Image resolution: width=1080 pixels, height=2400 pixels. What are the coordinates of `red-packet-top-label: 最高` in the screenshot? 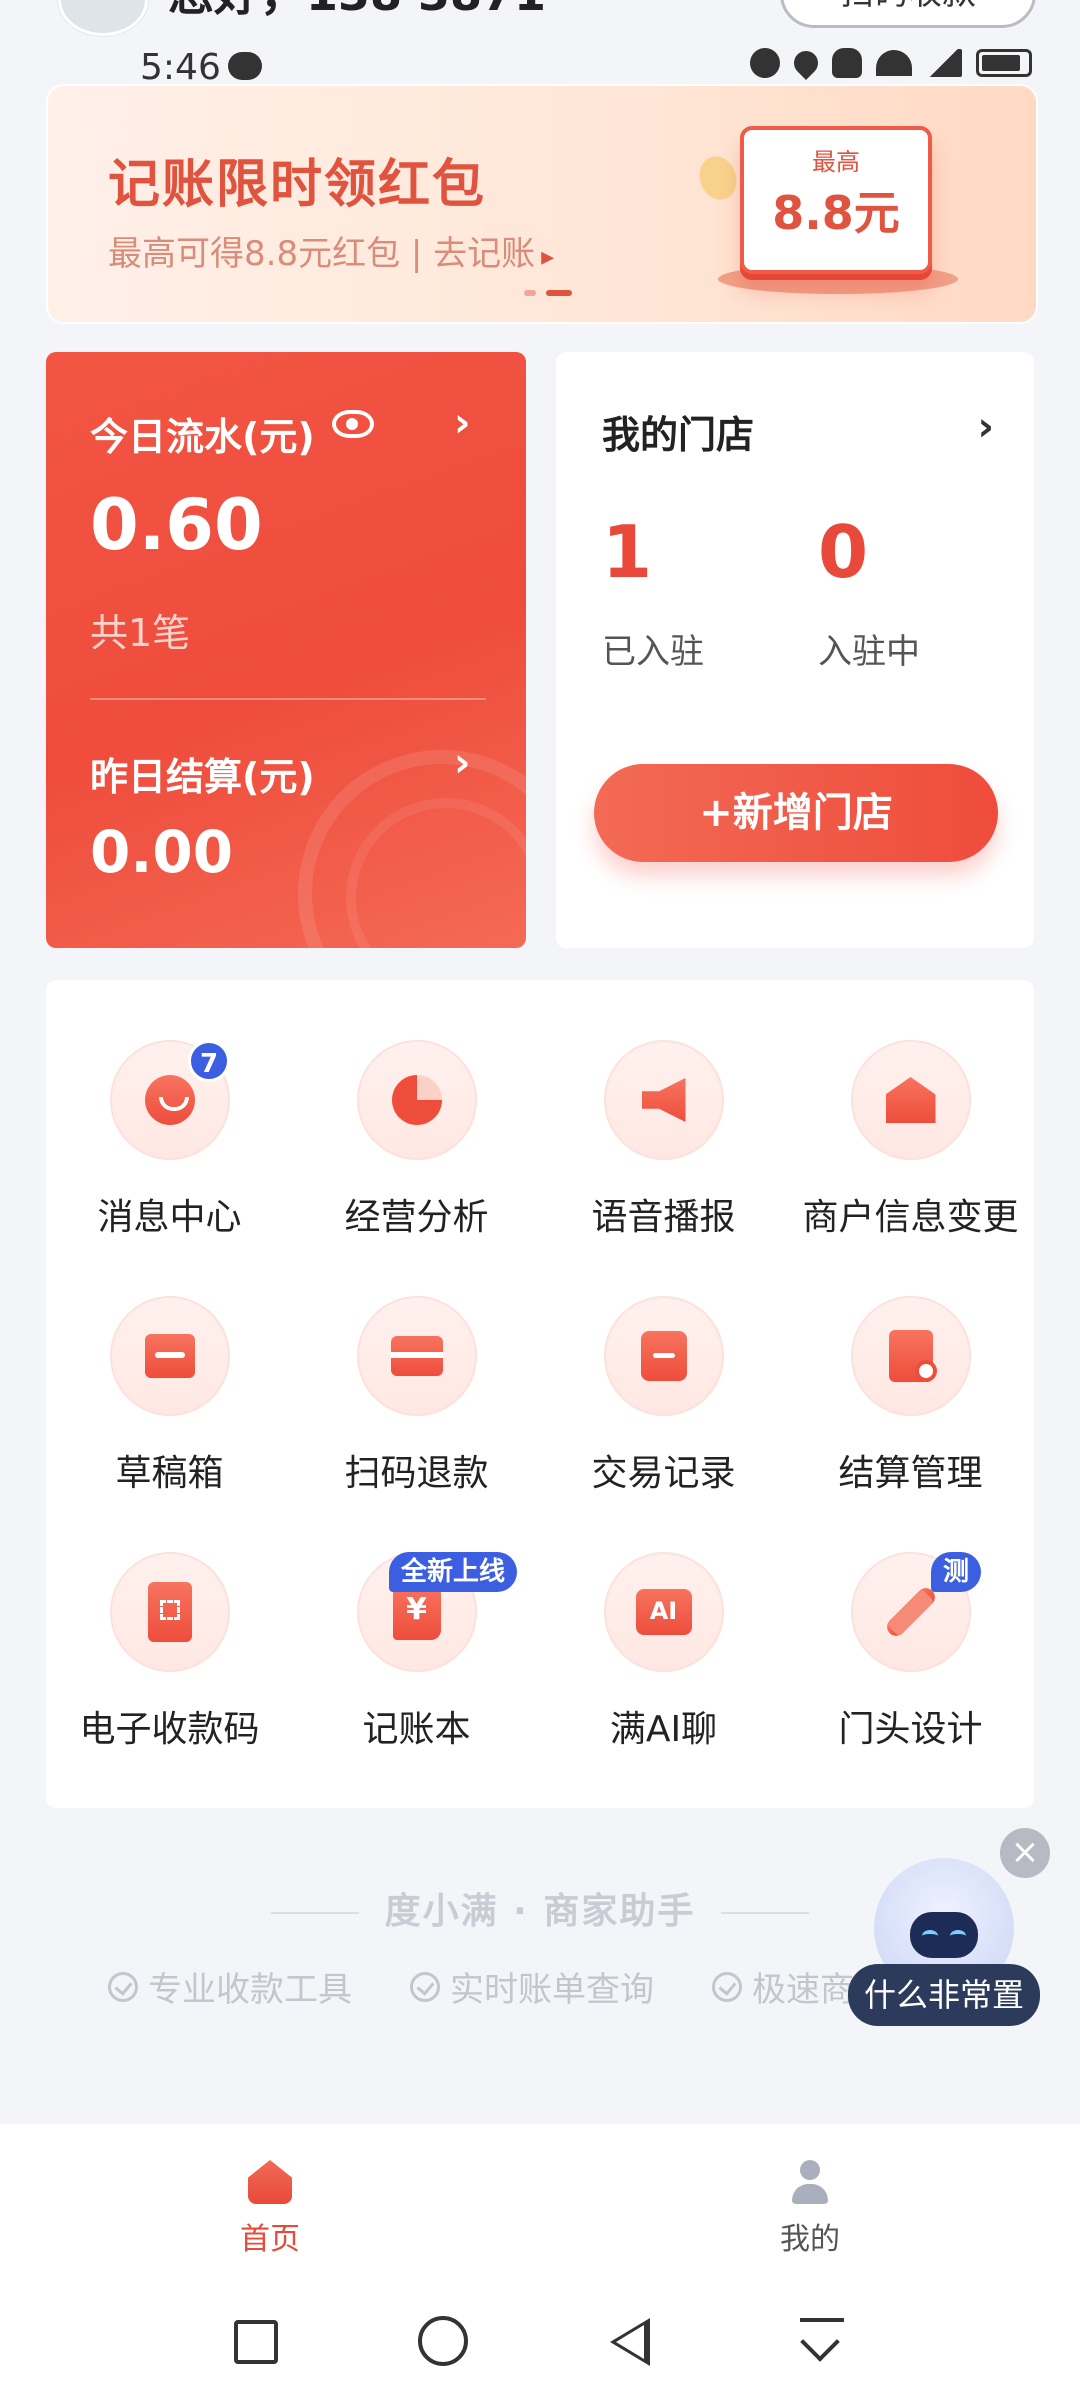 It's located at (836, 162).